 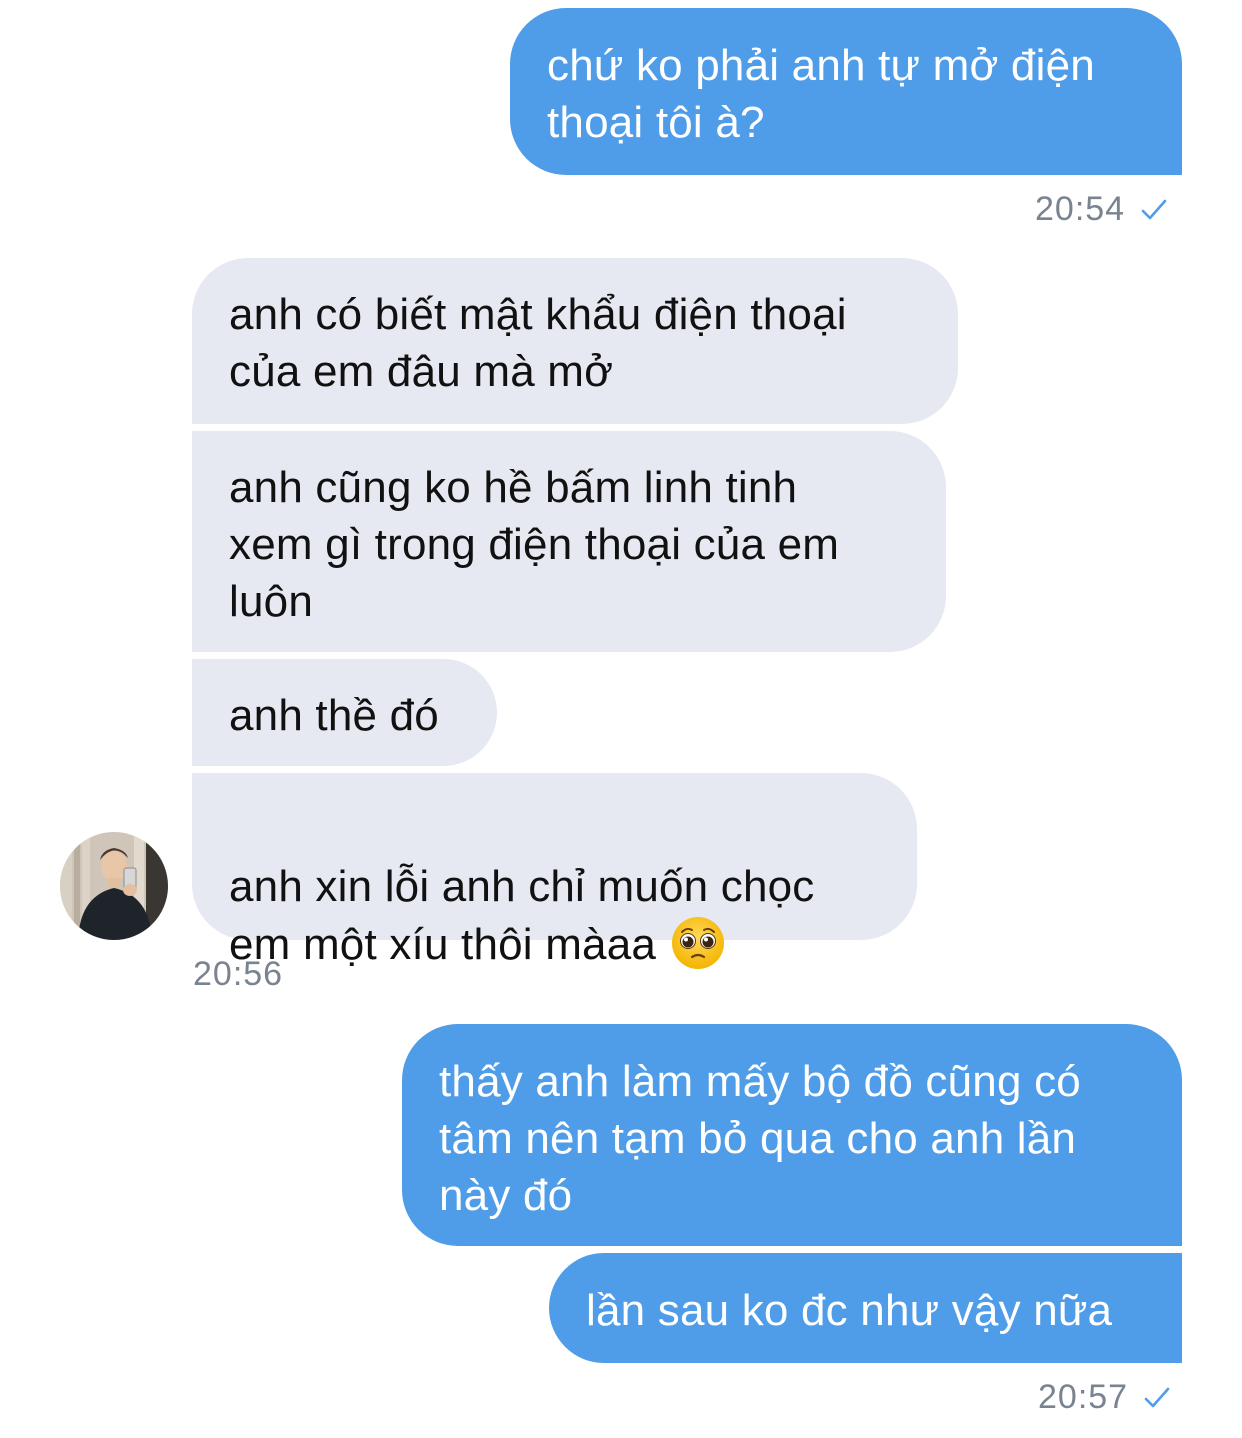 What do you see at coordinates (865, 1308) in the screenshot?
I see `message-bubble-outgoing: lần sau ko đc như vậy nữa` at bounding box center [865, 1308].